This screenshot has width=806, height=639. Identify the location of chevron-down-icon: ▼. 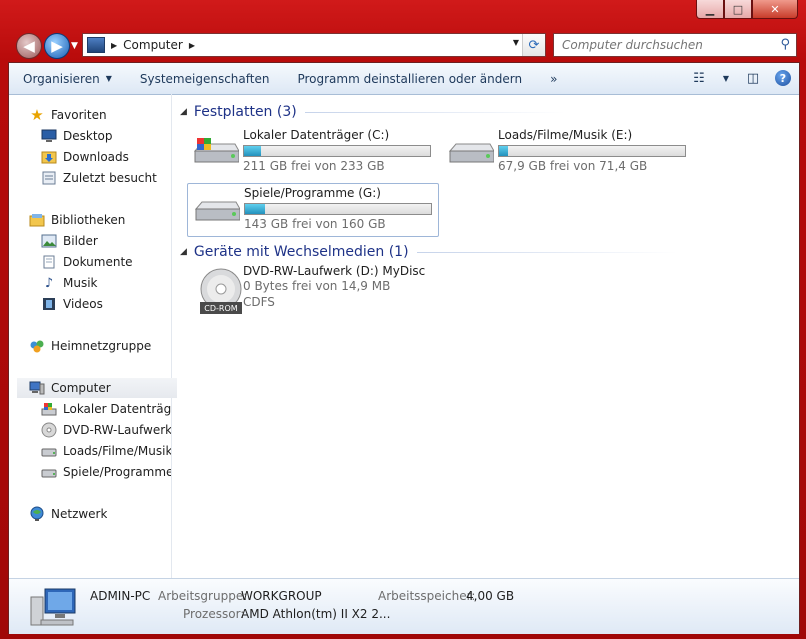
(108, 78).